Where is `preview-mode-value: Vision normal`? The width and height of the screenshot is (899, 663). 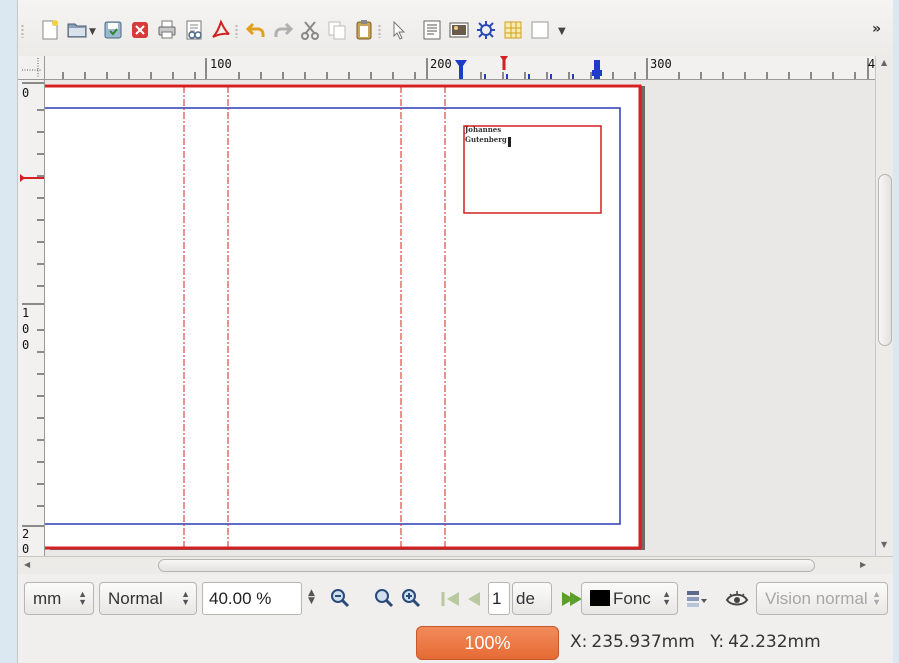 preview-mode-value: Vision normal is located at coordinates (816, 598).